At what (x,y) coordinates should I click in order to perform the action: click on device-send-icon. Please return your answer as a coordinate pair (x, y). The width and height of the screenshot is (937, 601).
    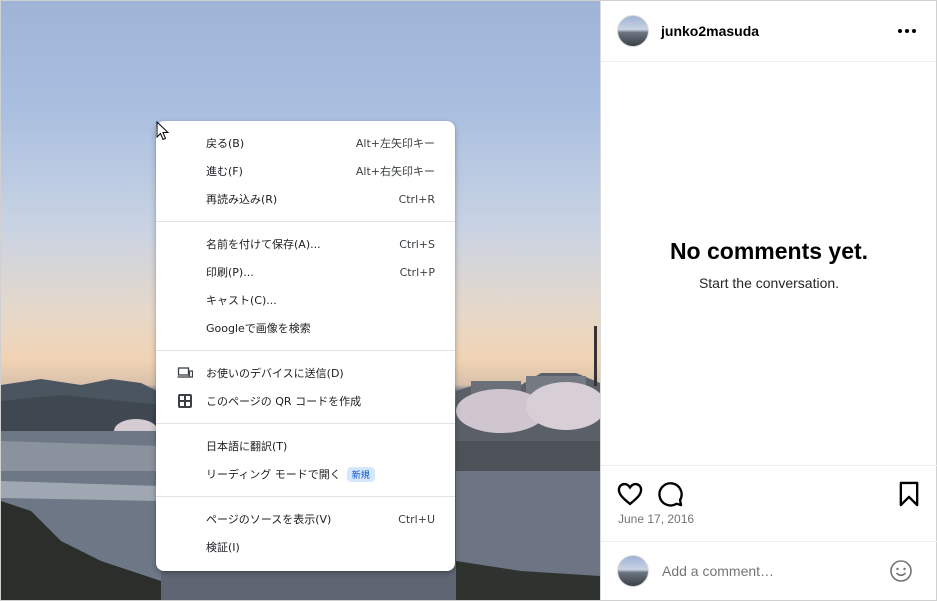
    Looking at the image, I should click on (185, 372).